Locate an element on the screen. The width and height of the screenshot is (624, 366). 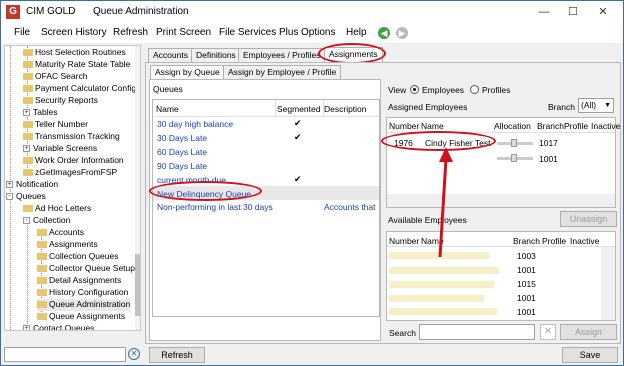
tree-item: + Contact Queues is located at coordinates (59, 327).